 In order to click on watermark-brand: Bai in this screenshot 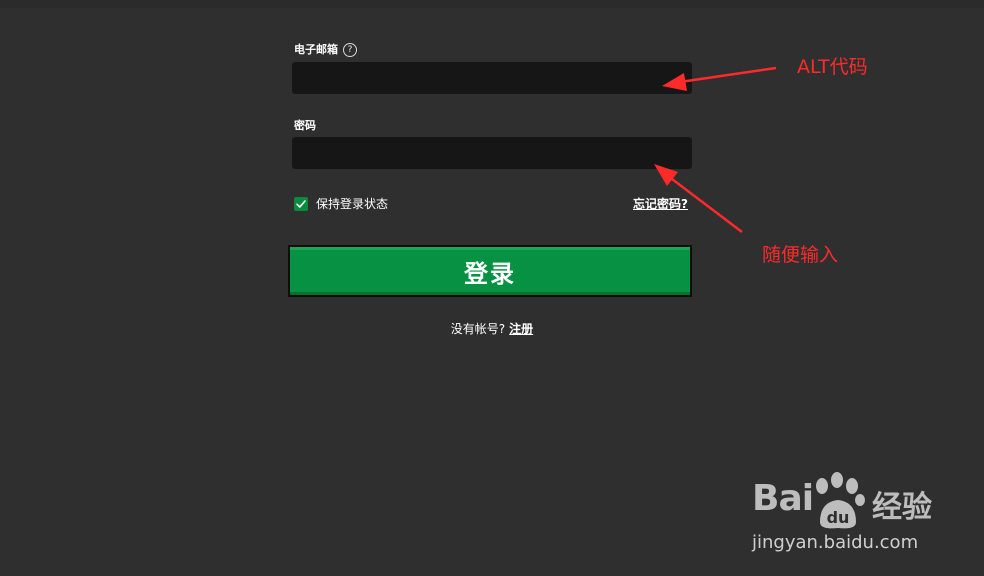, I will do `click(783, 498)`.